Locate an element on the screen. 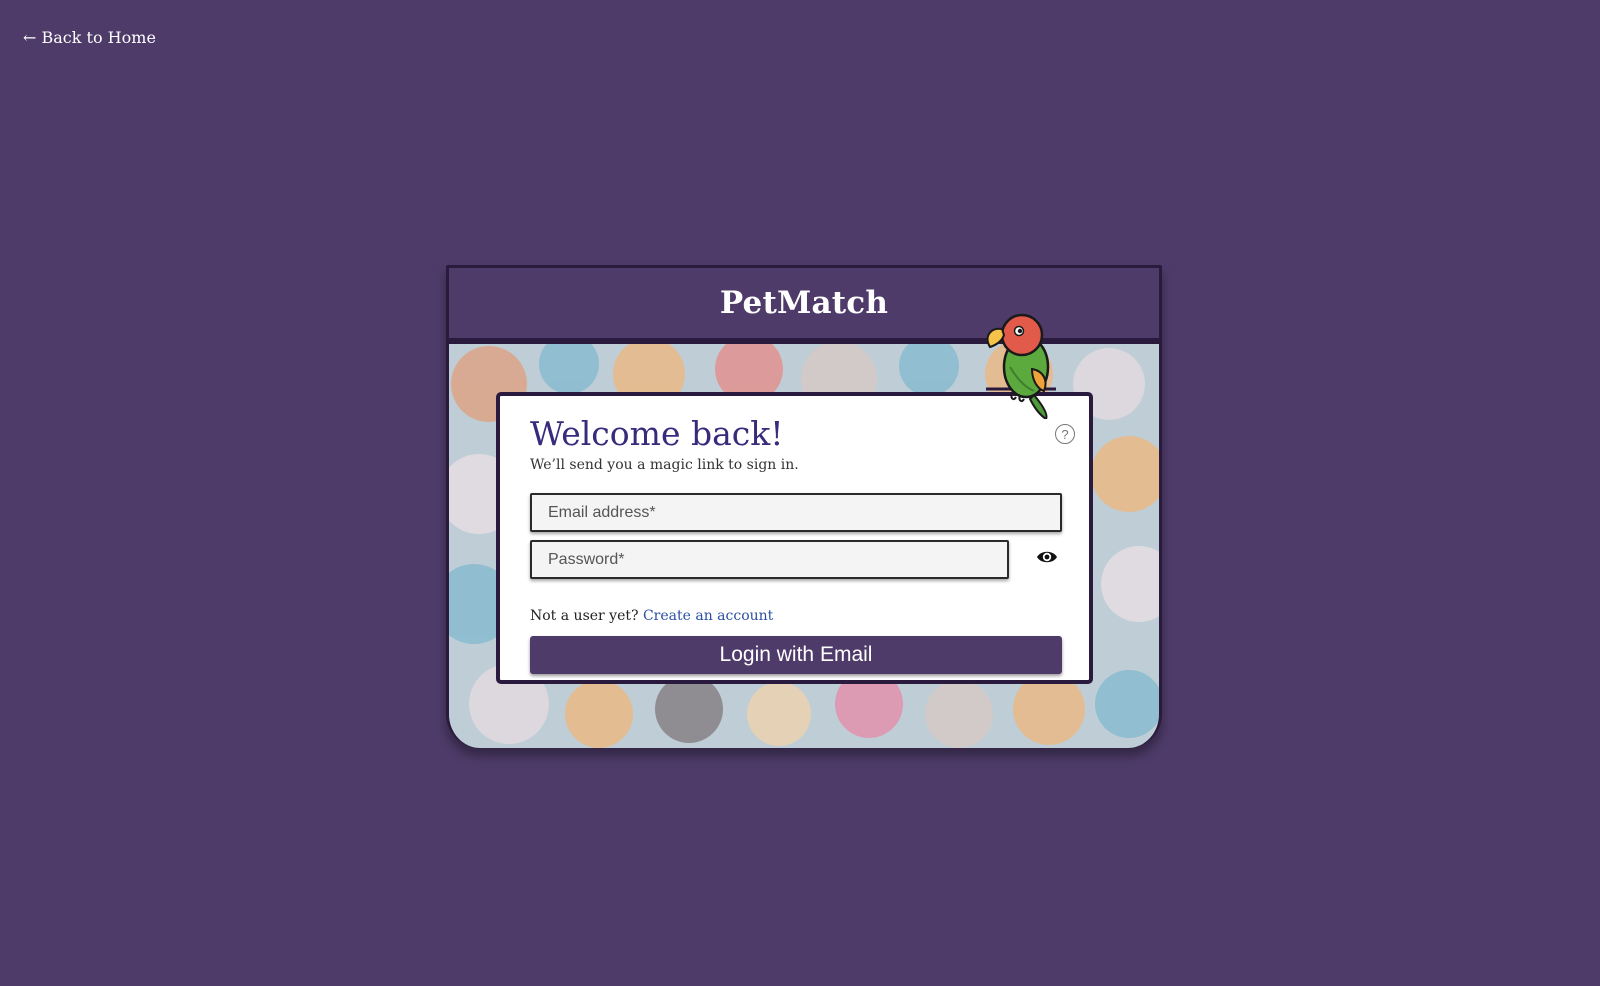 The image size is (1600, 986). email-field is located at coordinates (796, 512).